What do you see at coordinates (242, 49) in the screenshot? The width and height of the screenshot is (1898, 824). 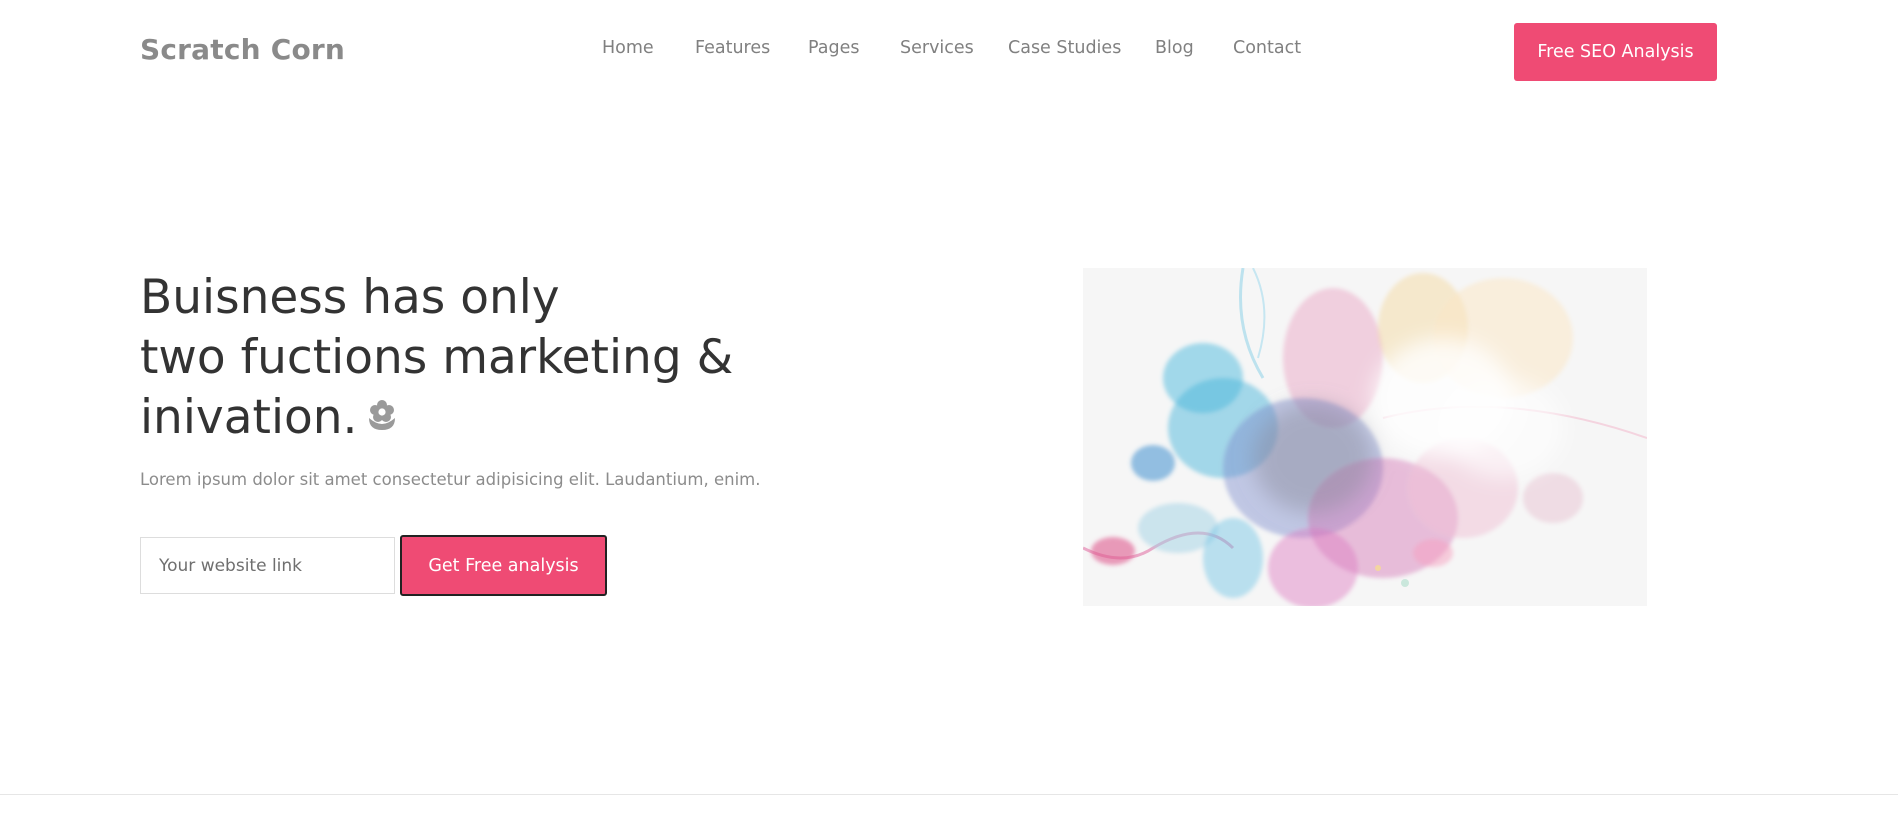 I see `brand-logo: Scratch Corn` at bounding box center [242, 49].